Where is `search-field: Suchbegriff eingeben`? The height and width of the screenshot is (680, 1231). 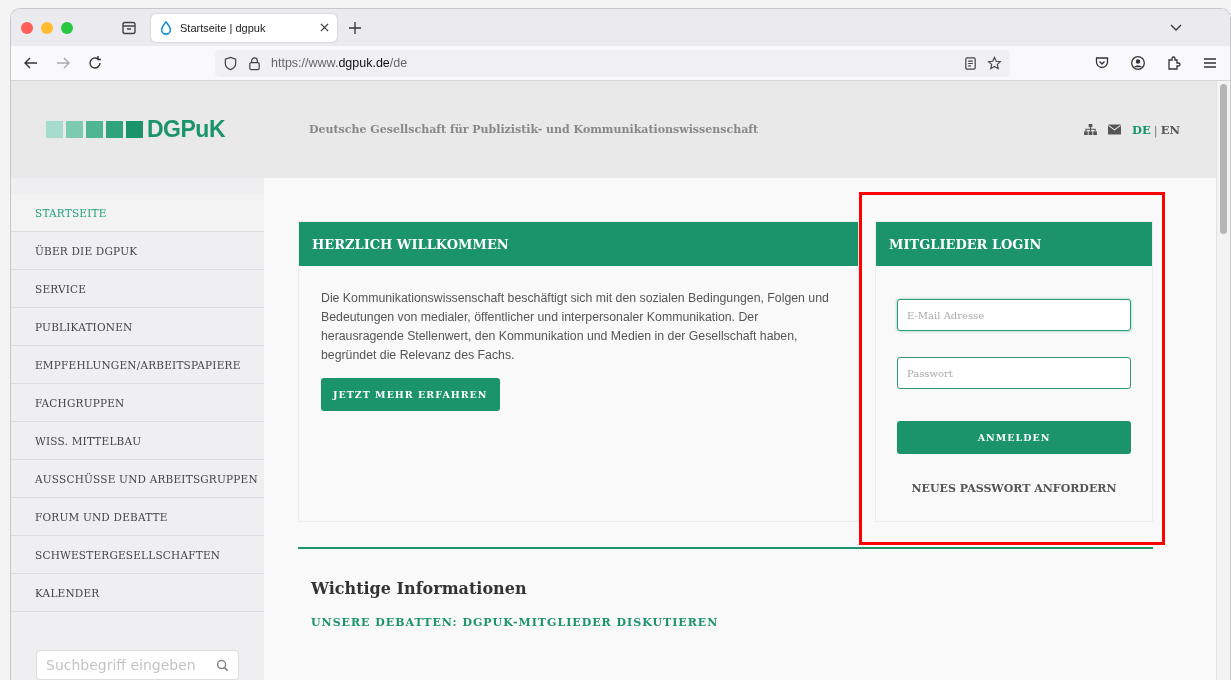
search-field: Suchbegriff eingeben is located at coordinates (137, 665).